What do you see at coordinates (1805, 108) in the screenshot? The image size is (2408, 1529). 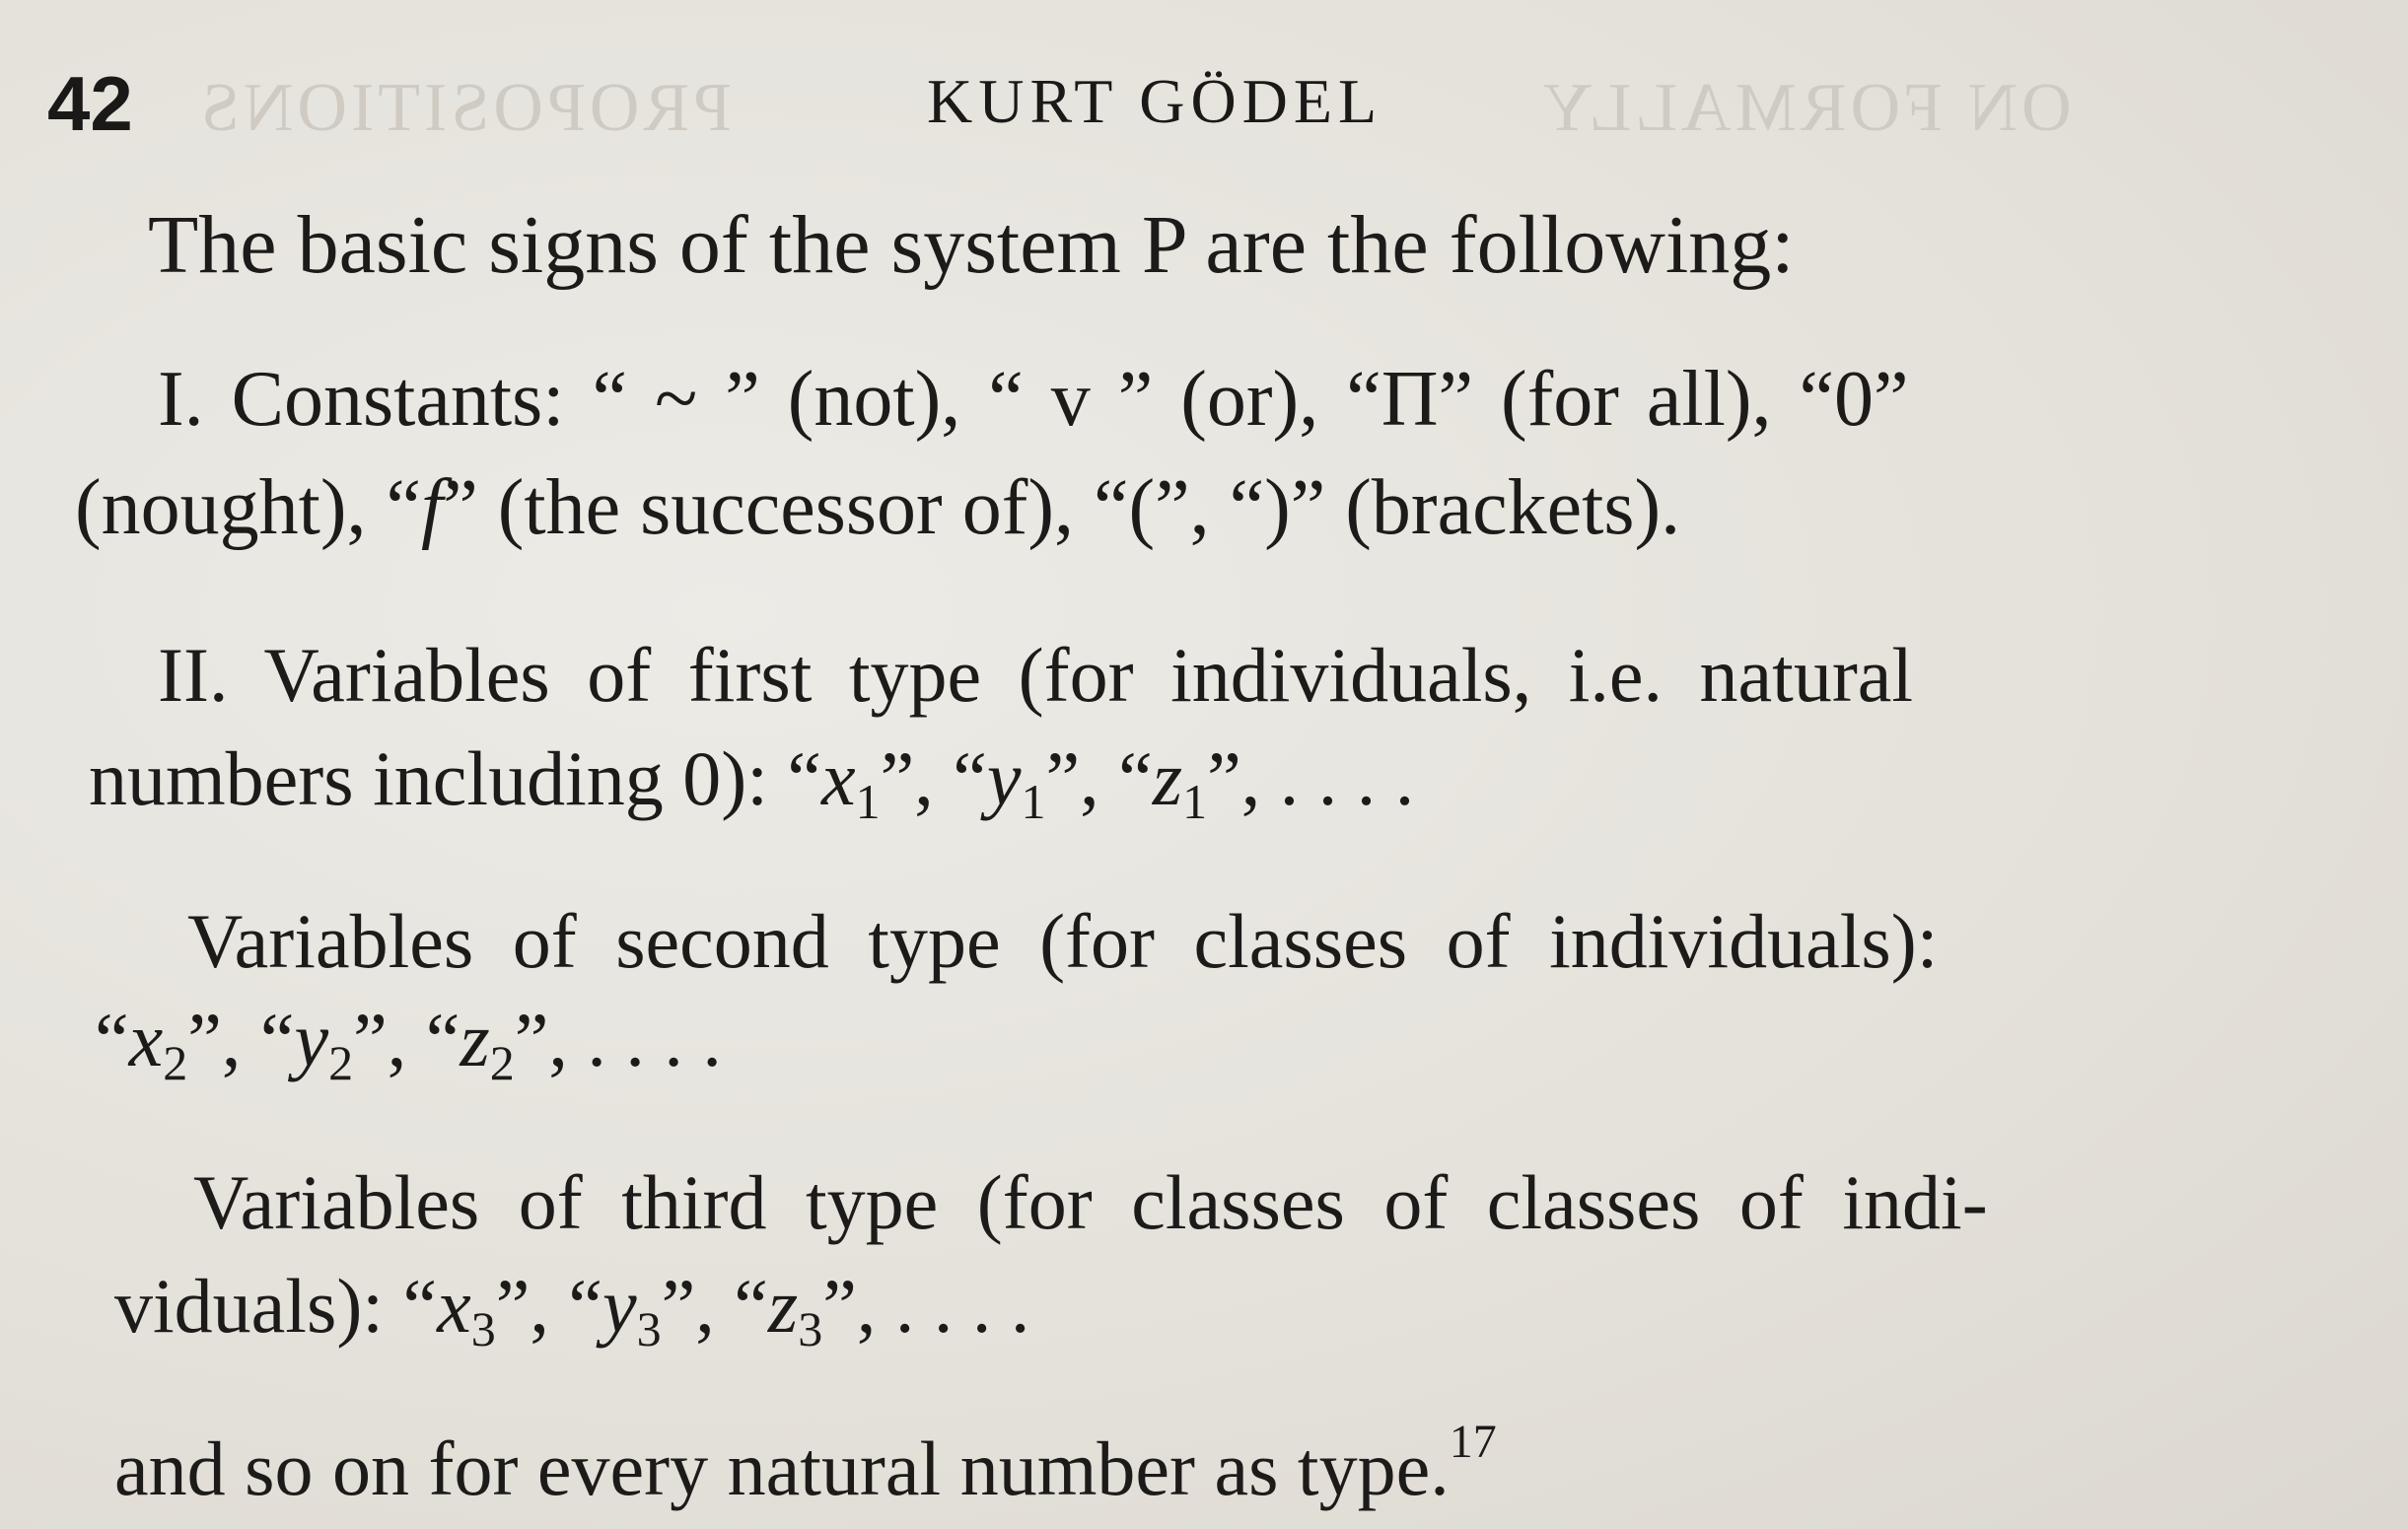 I see `bleed-through-right: ON FORMALLY` at bounding box center [1805, 108].